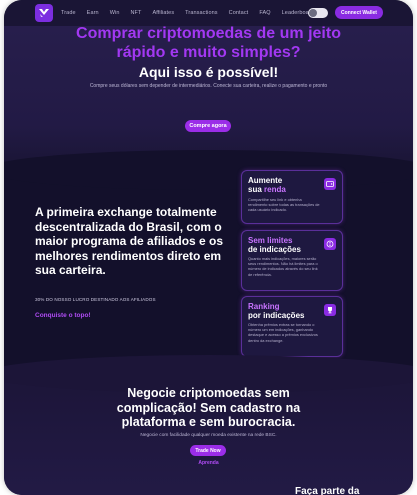 The image size is (417, 495). Describe the element at coordinates (274, 249) in the screenshot. I see `card-title-line2: de indicações` at that location.